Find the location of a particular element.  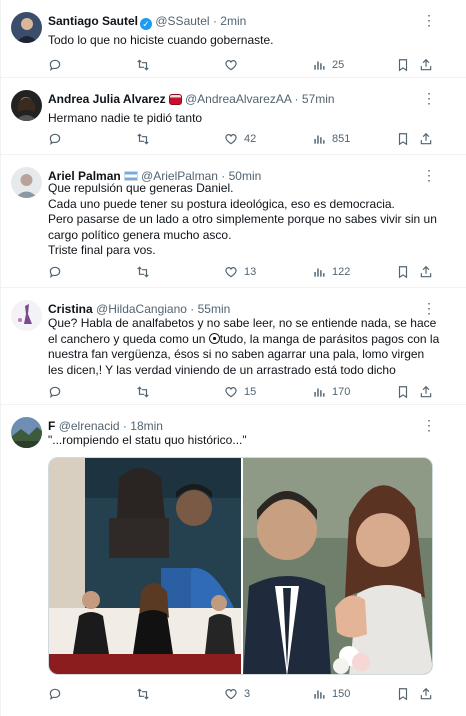

like-button is located at coordinates (234, 65).